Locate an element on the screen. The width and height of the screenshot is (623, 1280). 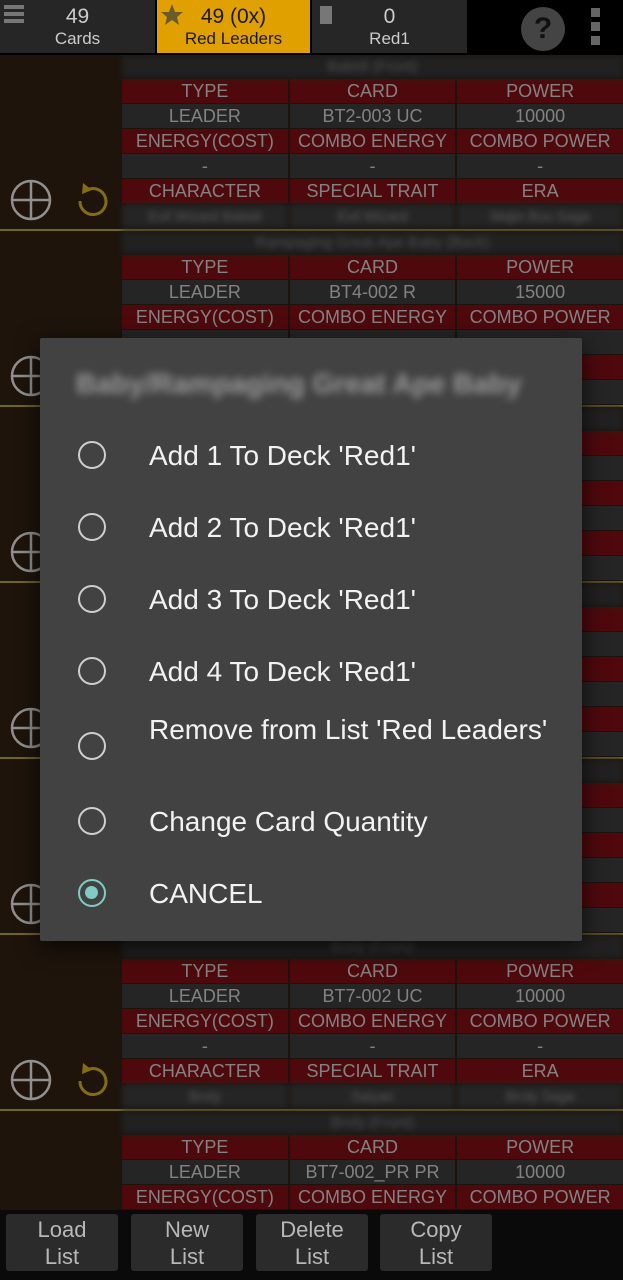
help-icon: ? is located at coordinates (543, 29).